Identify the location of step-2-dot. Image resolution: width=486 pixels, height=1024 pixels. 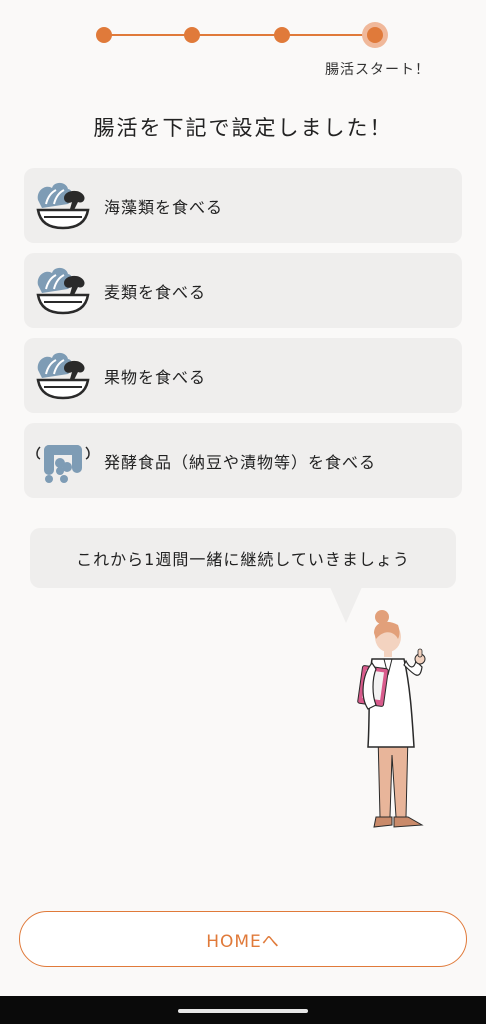
(192, 35).